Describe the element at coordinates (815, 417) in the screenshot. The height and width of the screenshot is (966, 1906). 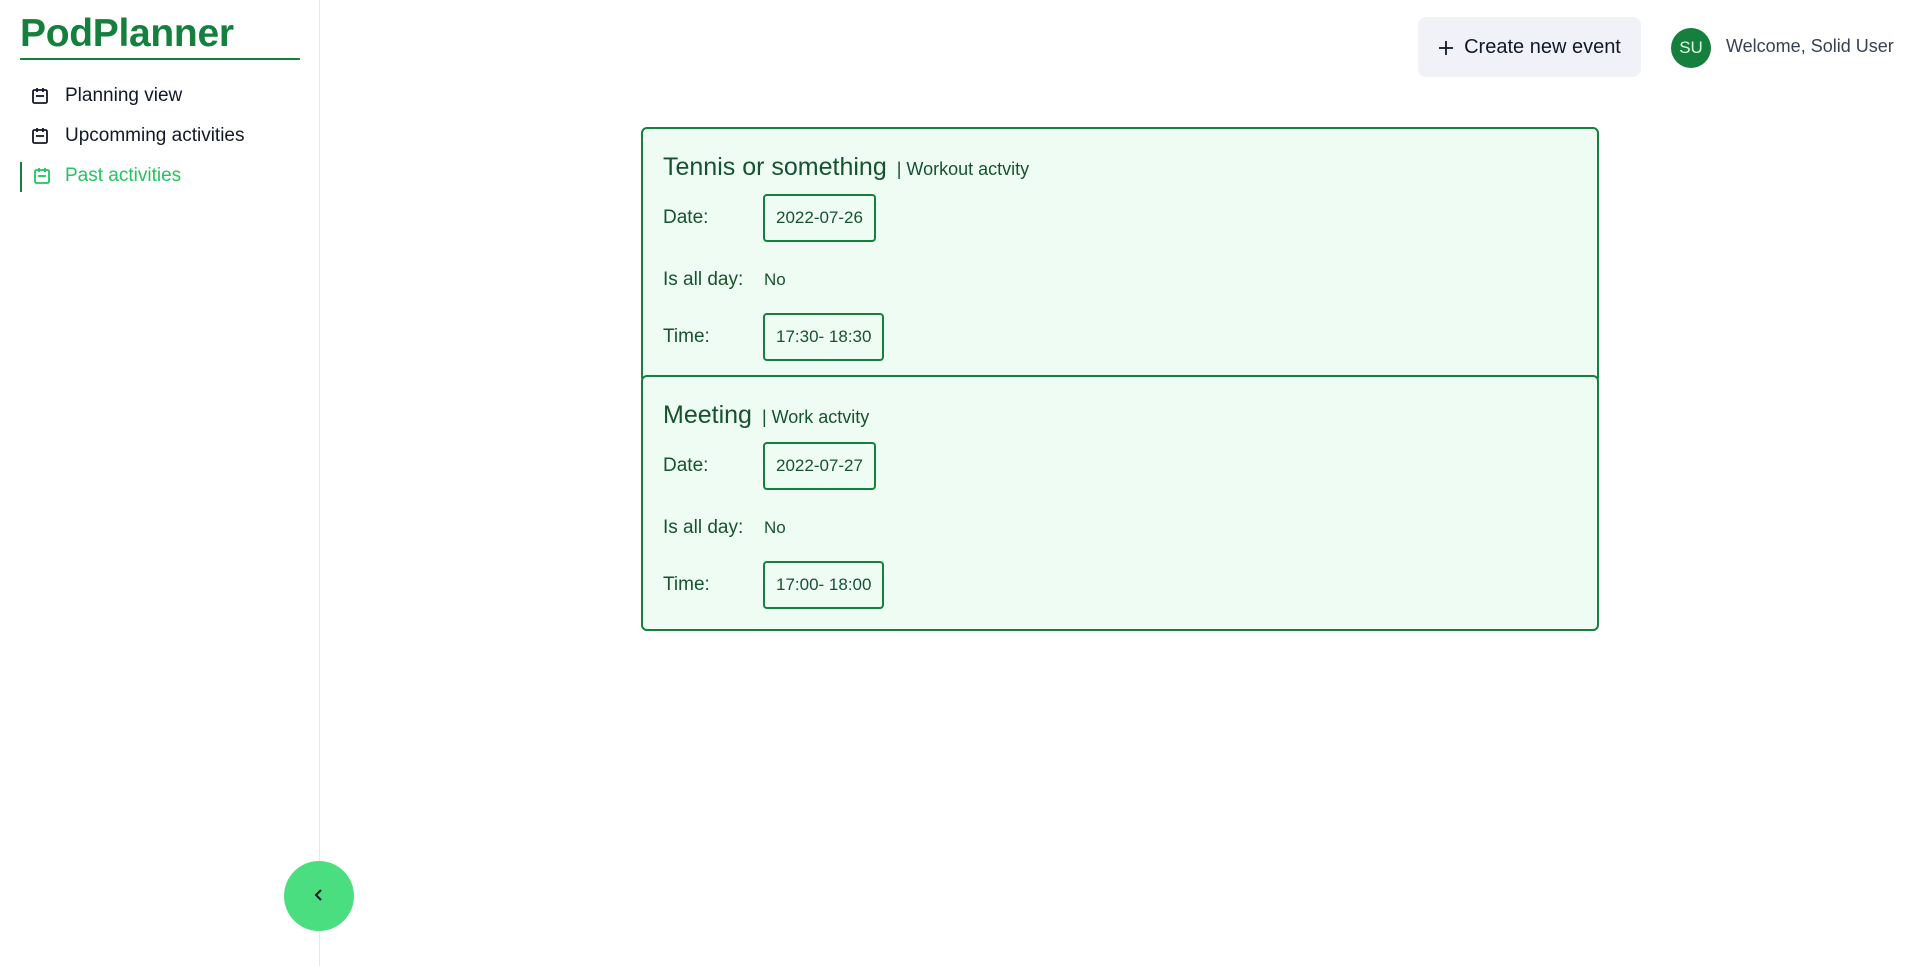
I see `event-category: | Work actvity` at that location.